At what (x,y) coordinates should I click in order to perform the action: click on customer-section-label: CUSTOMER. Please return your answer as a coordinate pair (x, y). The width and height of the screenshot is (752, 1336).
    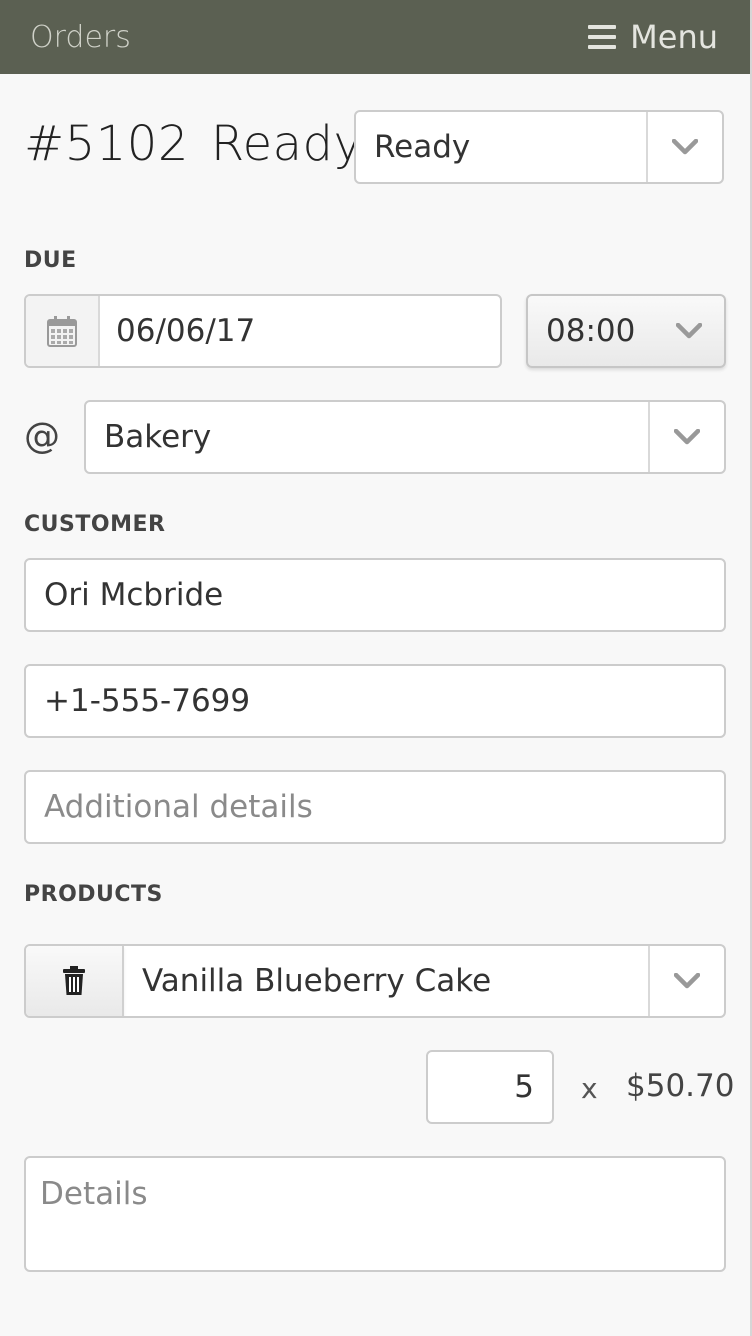
    Looking at the image, I should click on (95, 524).